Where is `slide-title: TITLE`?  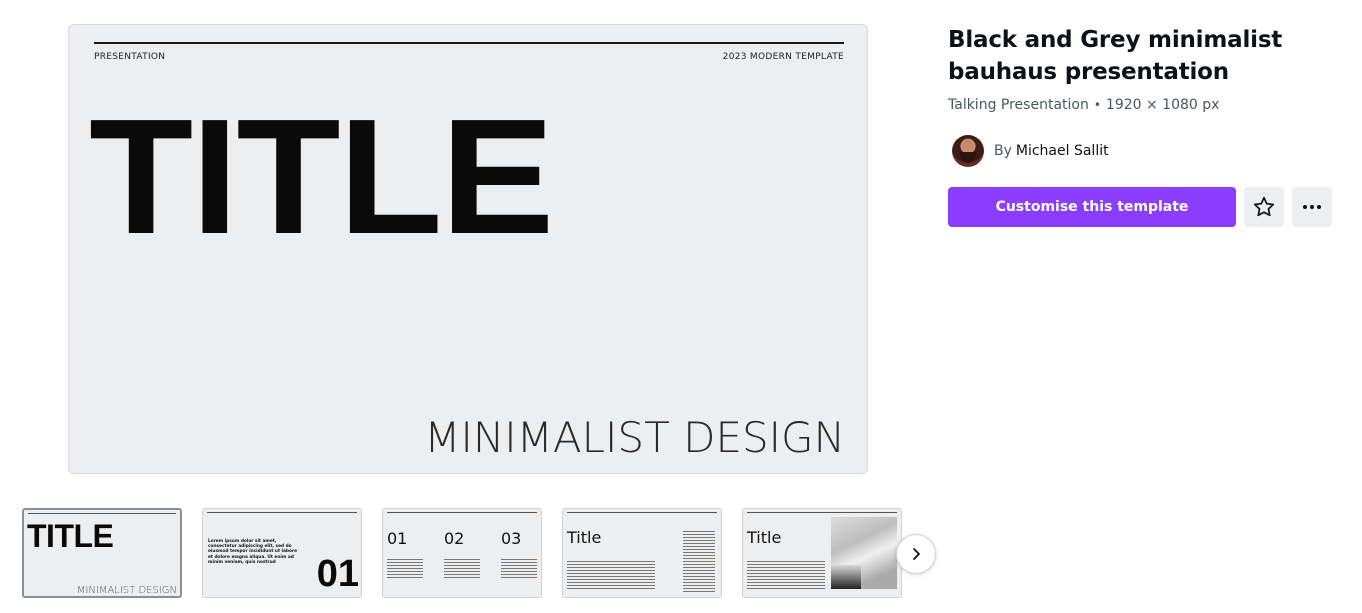 slide-title: TITLE is located at coordinates (321, 176).